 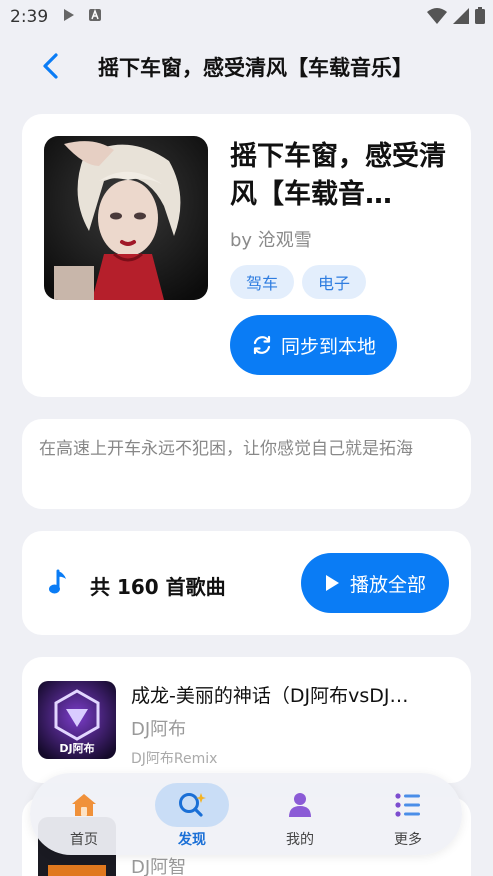 What do you see at coordinates (334, 282) in the screenshot?
I see `tag-chip: 电子` at bounding box center [334, 282].